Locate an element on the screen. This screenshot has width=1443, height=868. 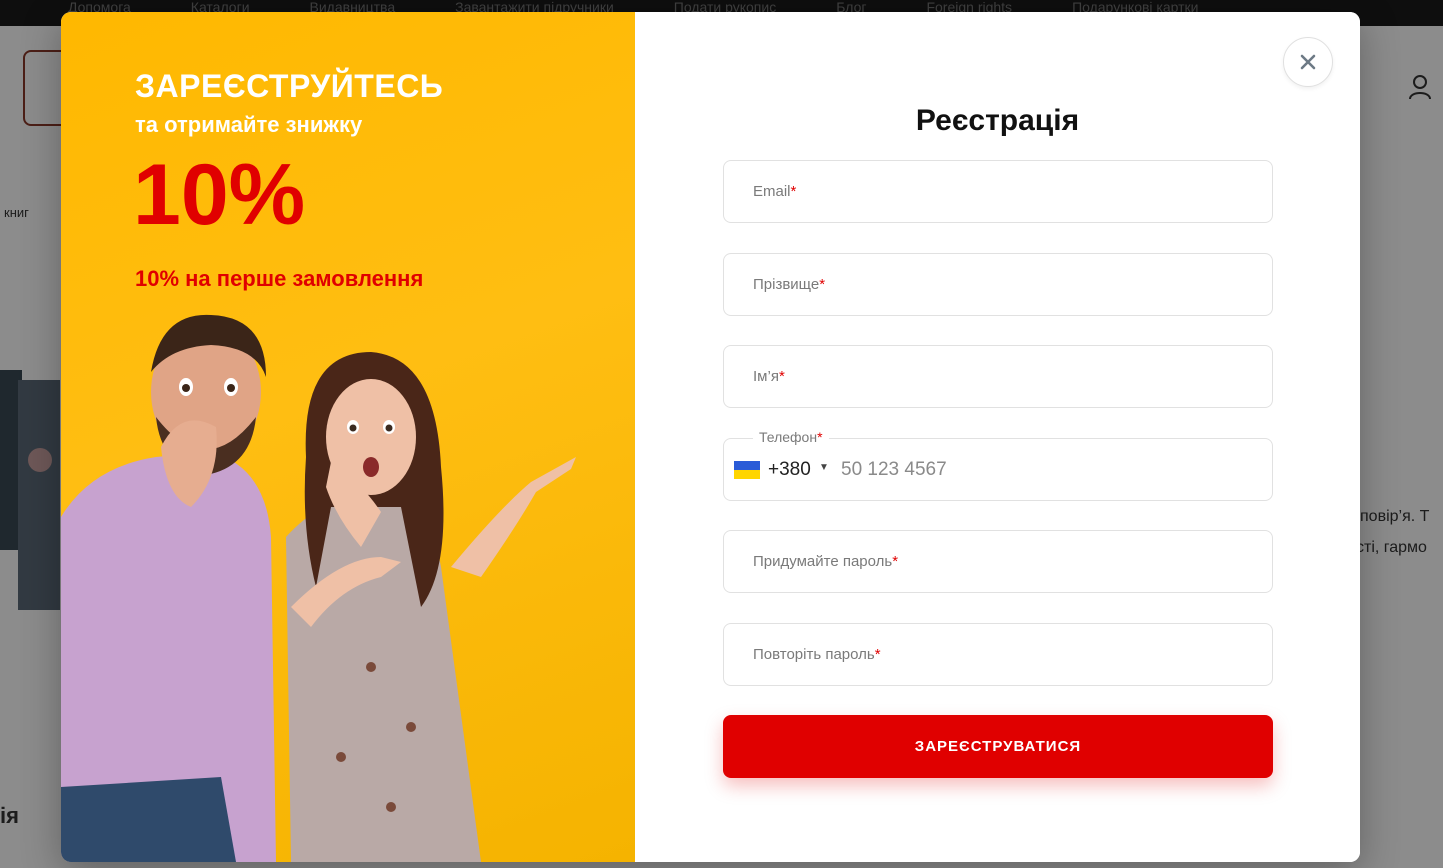
lastname-input is located at coordinates (998, 284).